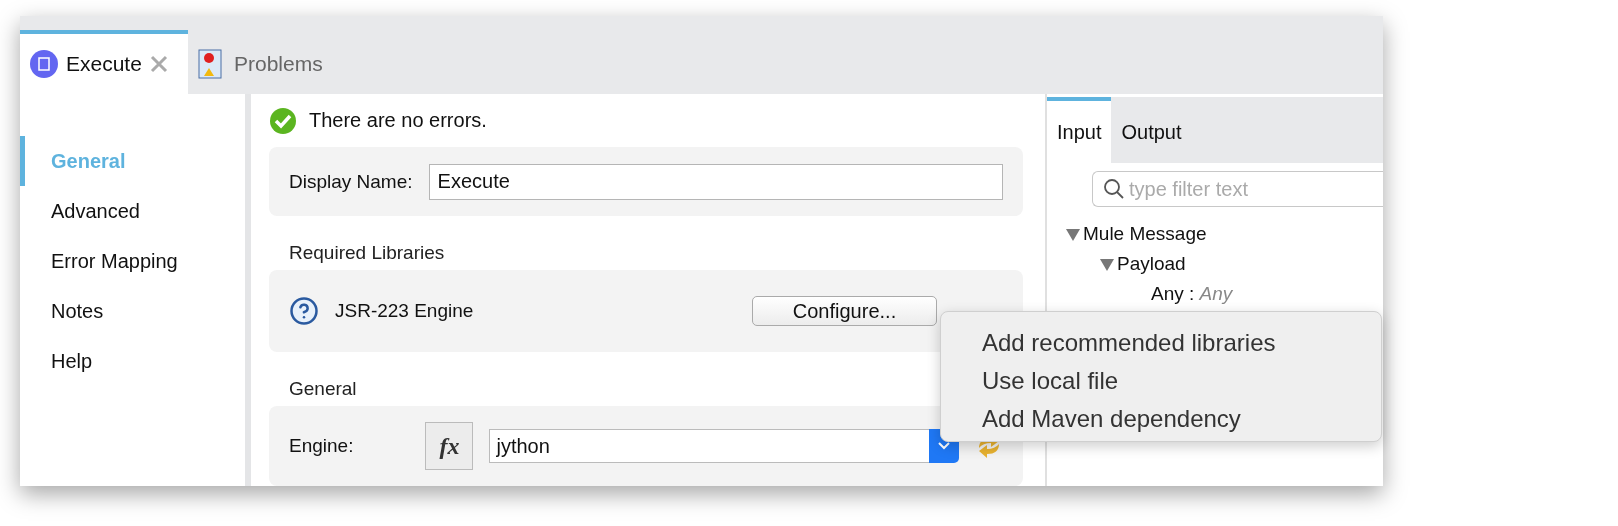 This screenshot has width=1618, height=526. I want to click on close-icon, so click(158, 64).